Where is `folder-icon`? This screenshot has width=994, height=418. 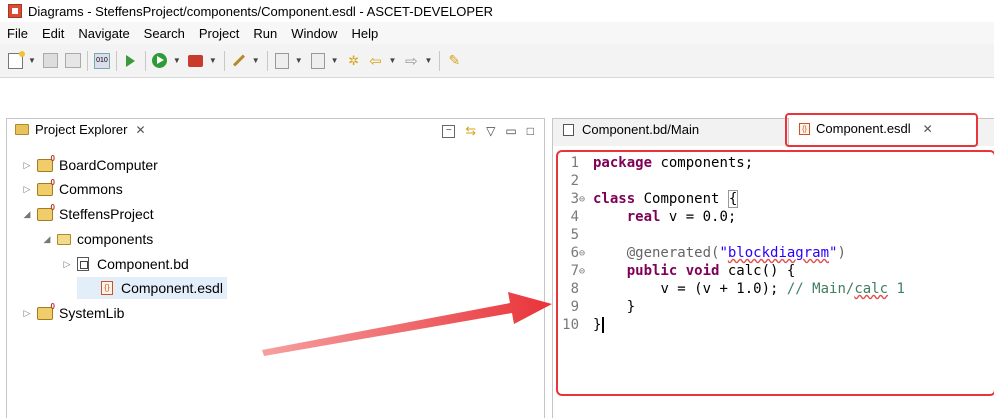 folder-icon is located at coordinates (64, 239).